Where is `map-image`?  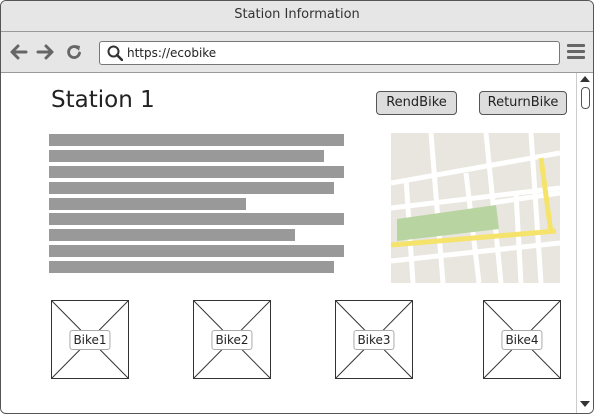 map-image is located at coordinates (475, 208).